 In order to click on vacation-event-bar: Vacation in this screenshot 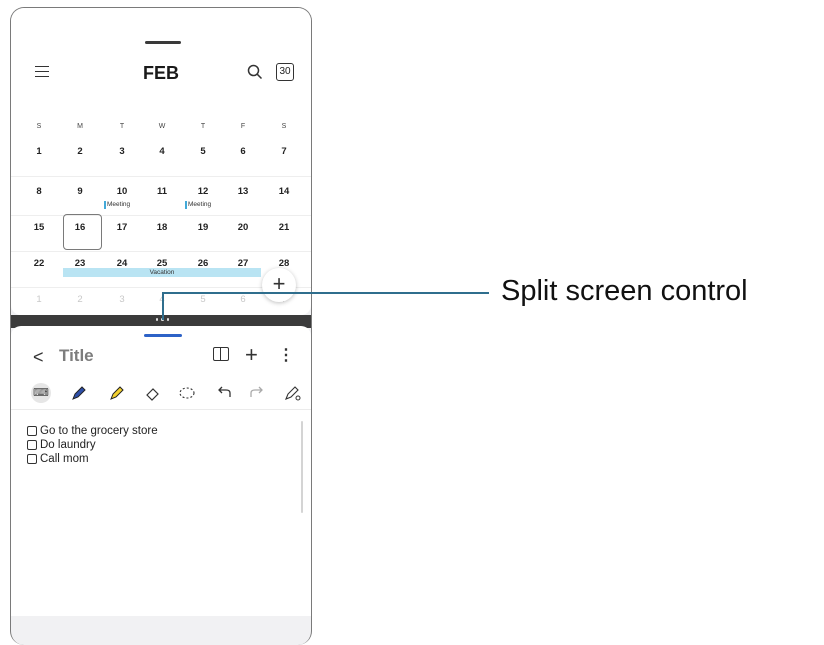, I will do `click(162, 272)`.